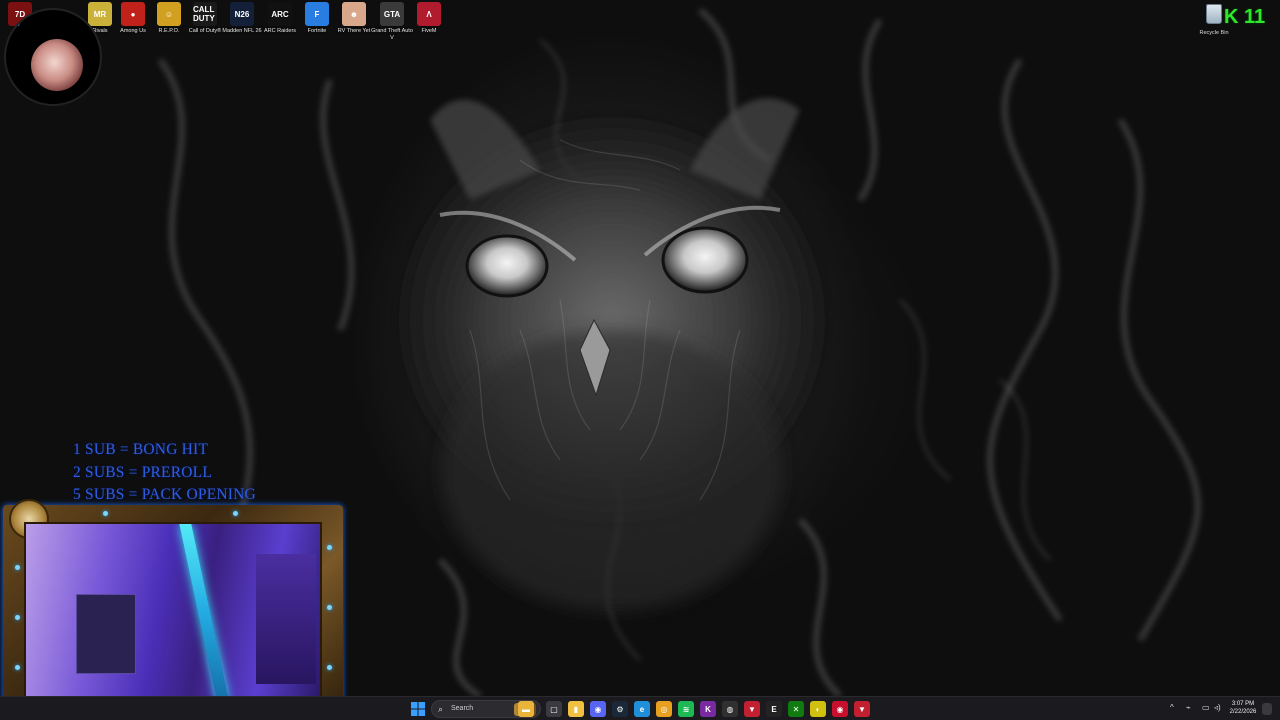  I want to click on facecam-avatar: Blind Korn, so click(53, 57).